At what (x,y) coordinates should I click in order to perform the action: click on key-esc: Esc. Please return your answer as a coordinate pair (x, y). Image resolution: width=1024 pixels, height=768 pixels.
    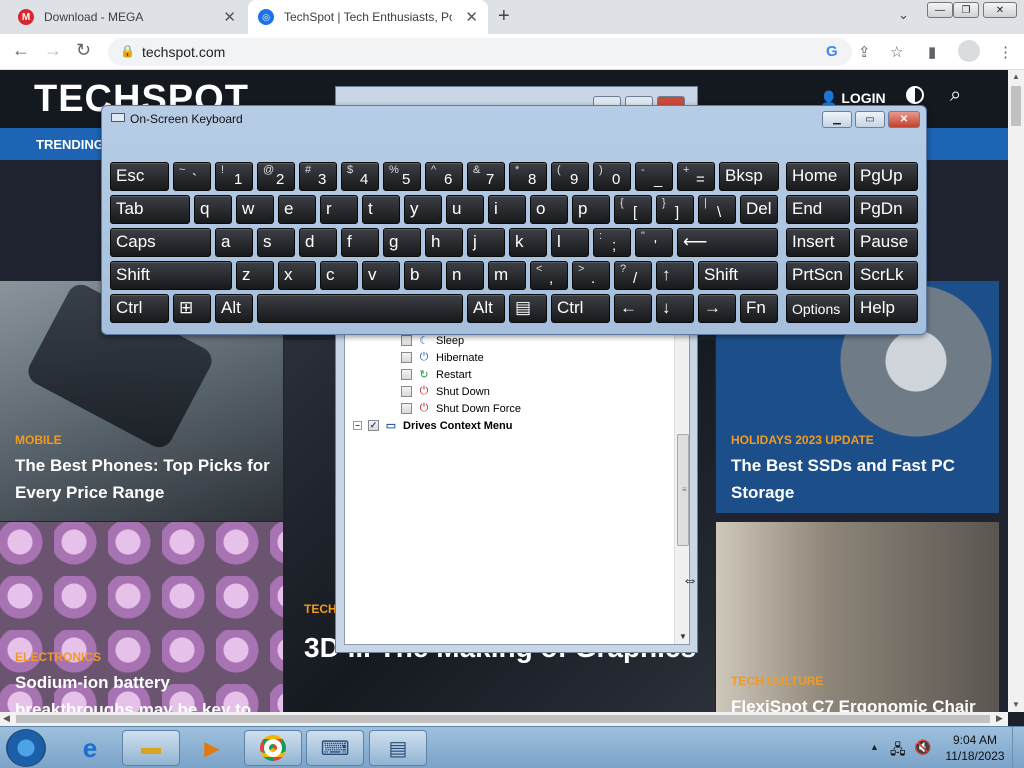
    Looking at the image, I should click on (139, 176).